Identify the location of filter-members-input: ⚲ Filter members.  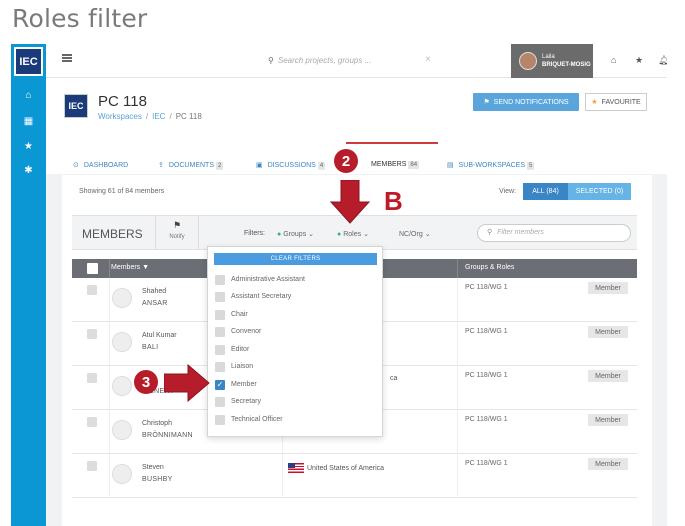
(554, 233).